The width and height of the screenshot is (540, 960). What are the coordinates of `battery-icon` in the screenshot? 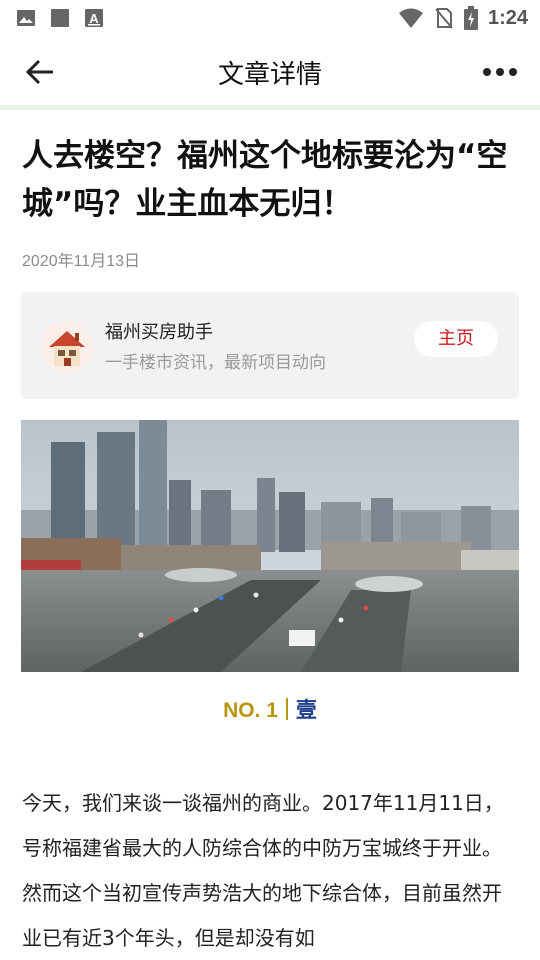 It's located at (470, 18).